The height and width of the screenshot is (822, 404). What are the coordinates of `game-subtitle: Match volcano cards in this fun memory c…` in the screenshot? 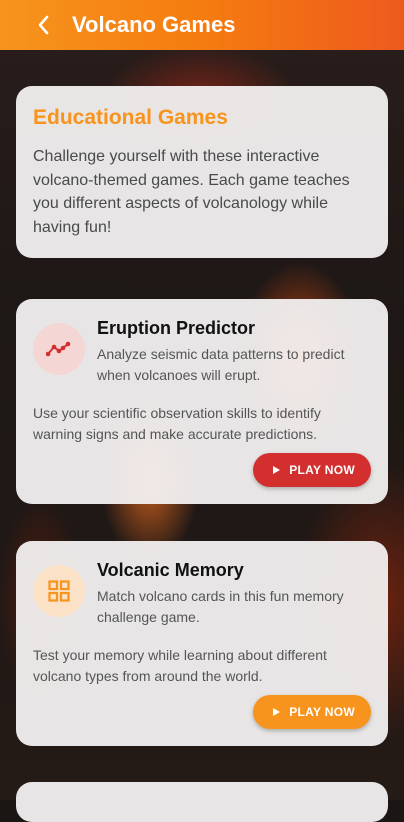 It's located at (220, 606).